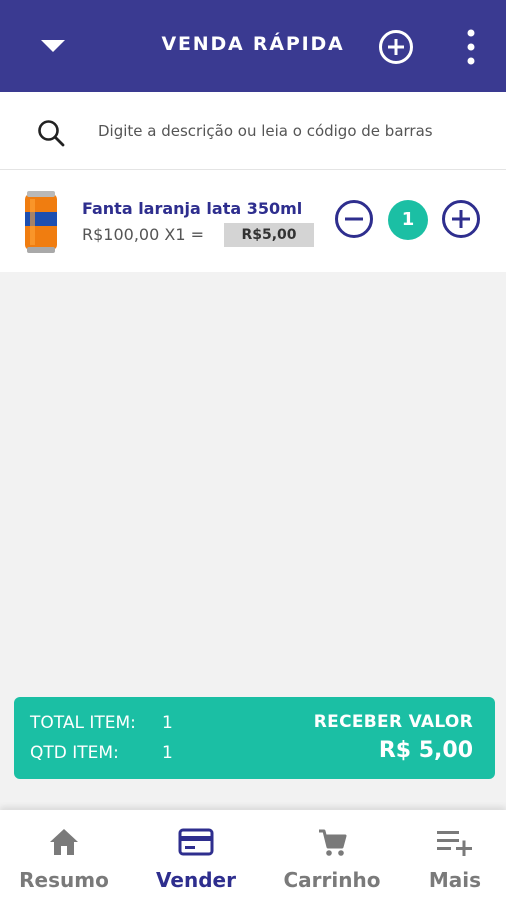 The image size is (506, 900). Describe the element at coordinates (64, 880) in the screenshot. I see `nav-label-resumo: Resumo` at that location.